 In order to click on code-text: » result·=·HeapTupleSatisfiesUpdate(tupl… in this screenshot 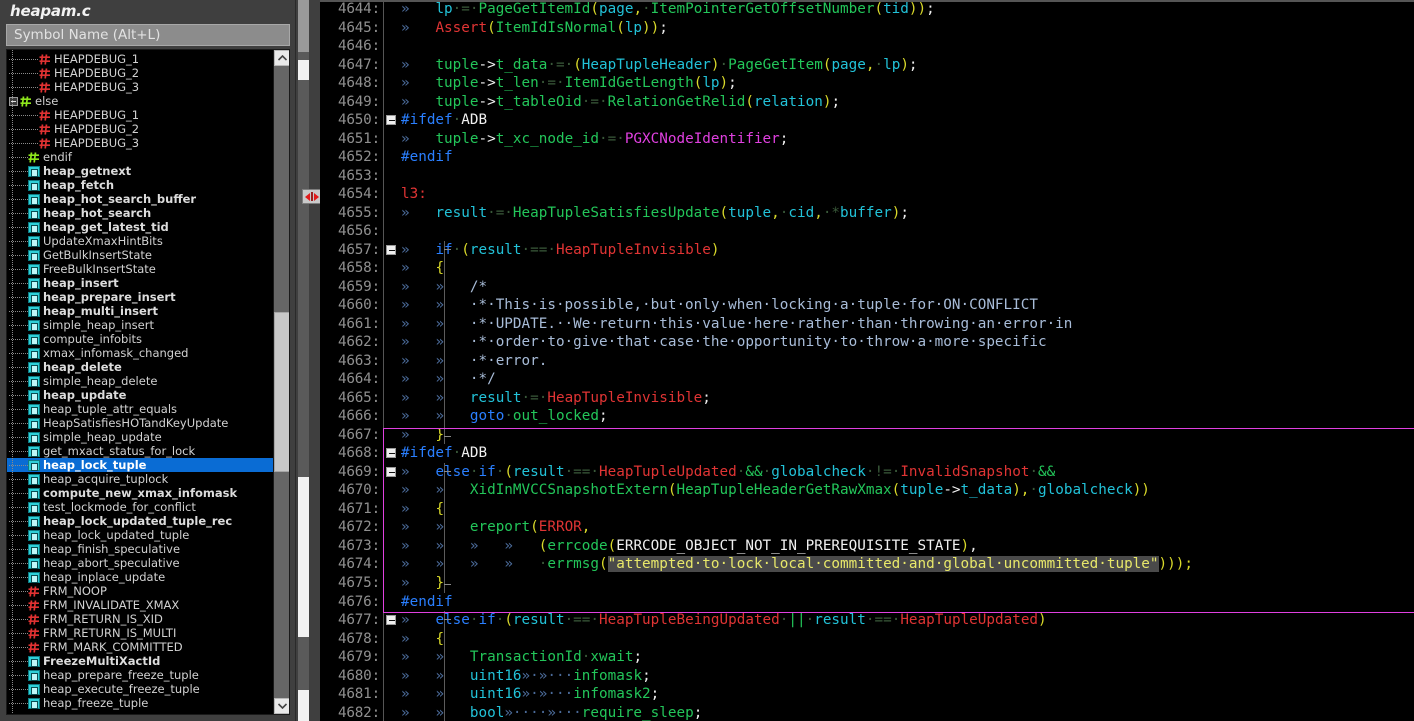, I will do `click(906, 213)`.